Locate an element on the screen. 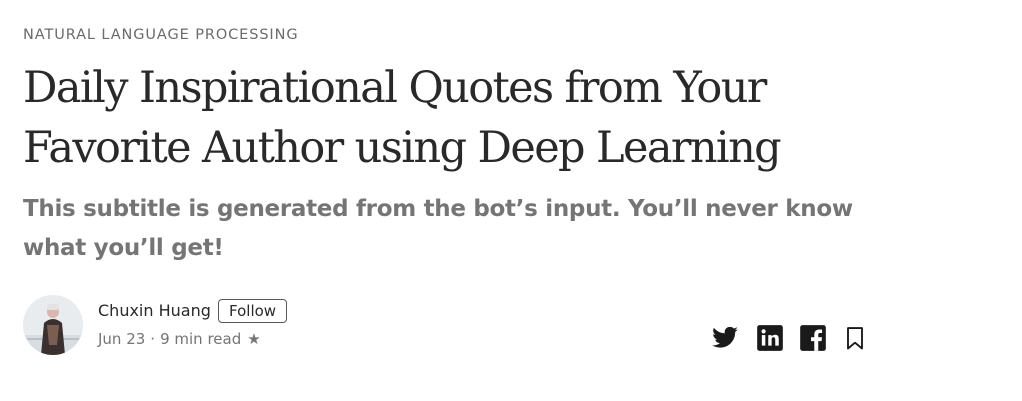 This screenshot has width=1022, height=401. avatar-photo-icon is located at coordinates (53, 325).